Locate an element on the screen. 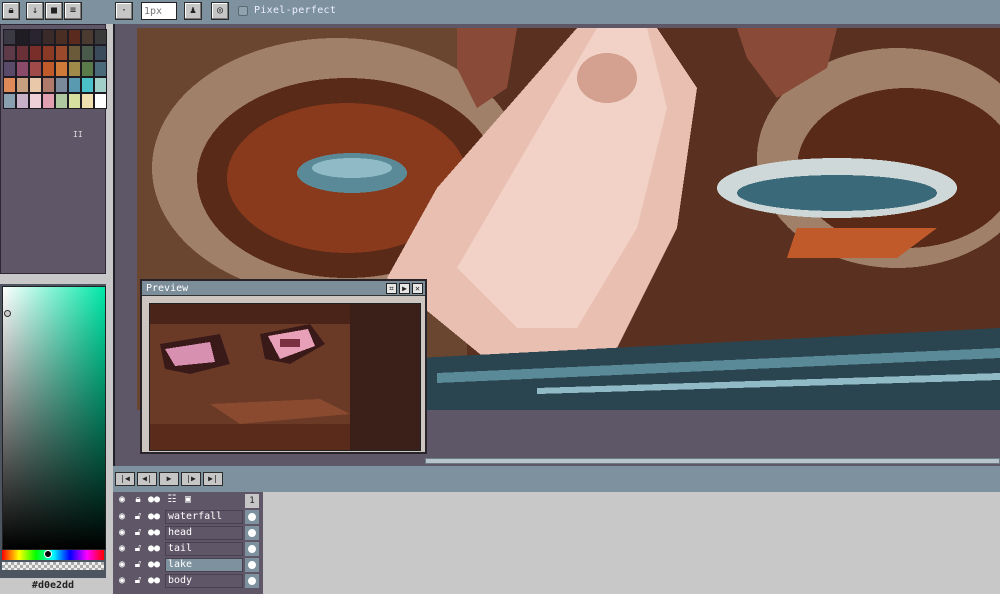  layer-row: ◉ 🔓︎ ●● body is located at coordinates (188, 581).